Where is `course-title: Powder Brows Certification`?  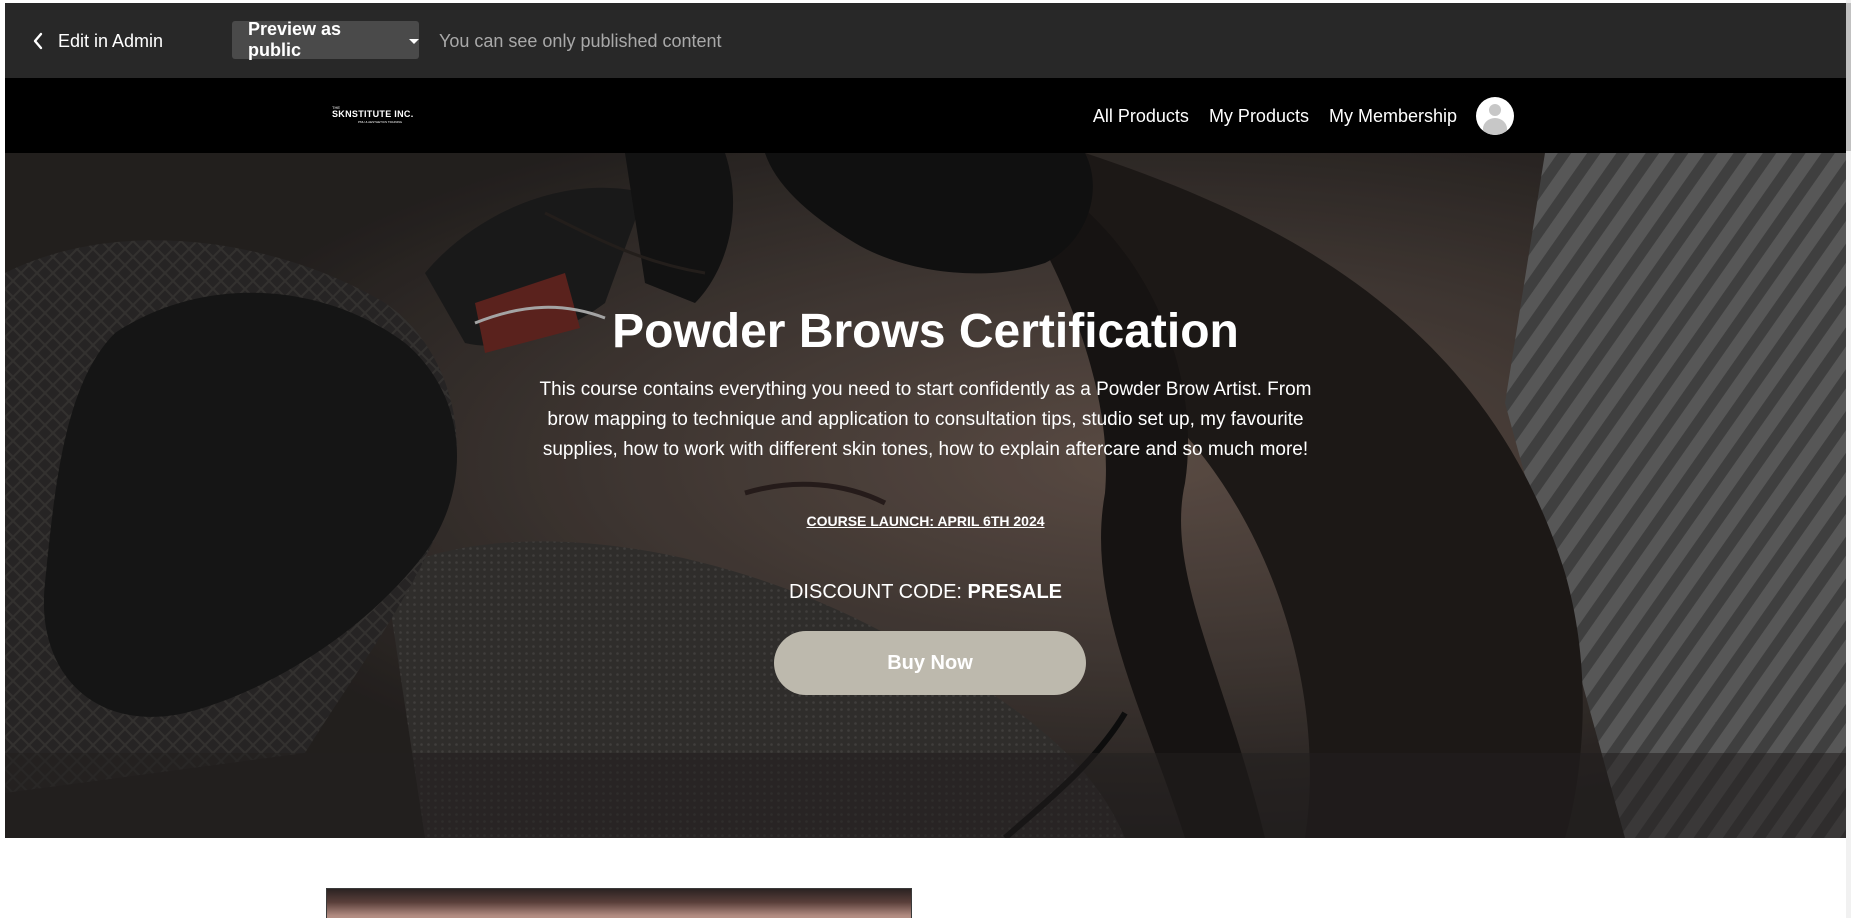 course-title: Powder Brows Certification is located at coordinates (925, 331).